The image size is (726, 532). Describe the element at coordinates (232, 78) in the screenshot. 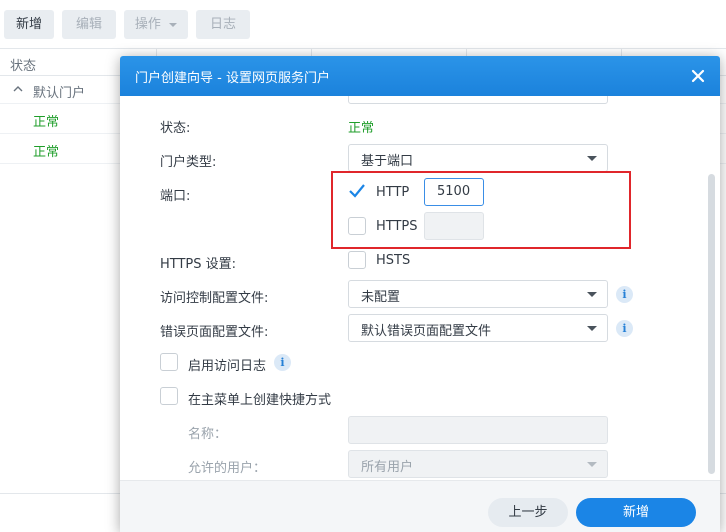

I see `dialog-title: 门户创建向导 - 设置网页服务门户` at that location.